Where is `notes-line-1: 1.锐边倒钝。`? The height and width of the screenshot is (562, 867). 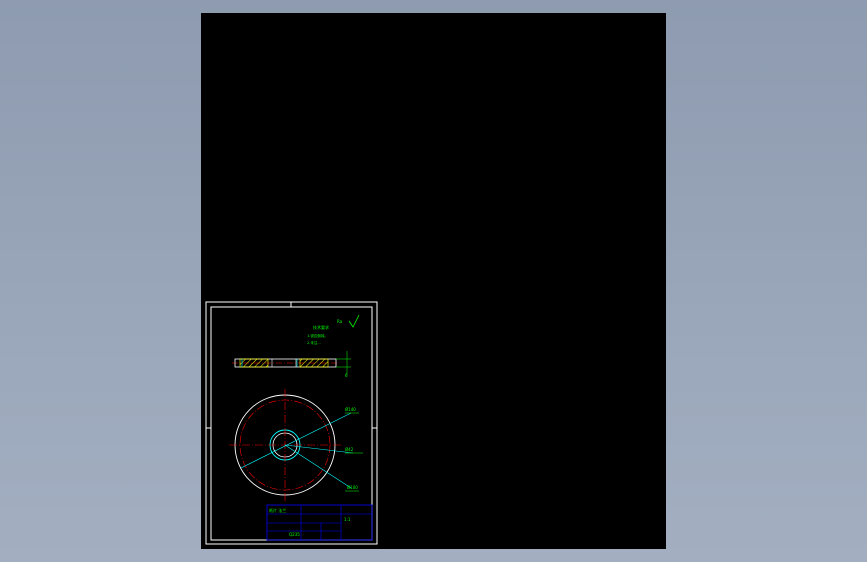
notes-line-1: 1.锐边倒钝。 is located at coordinates (317, 335).